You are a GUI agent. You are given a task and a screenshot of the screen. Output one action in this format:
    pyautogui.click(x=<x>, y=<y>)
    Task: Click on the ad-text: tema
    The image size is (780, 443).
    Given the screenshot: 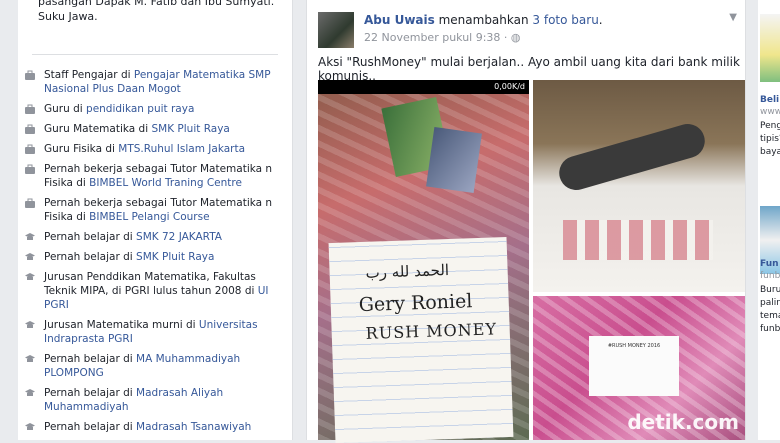 What is the action you would take?
    pyautogui.click(x=770, y=316)
    